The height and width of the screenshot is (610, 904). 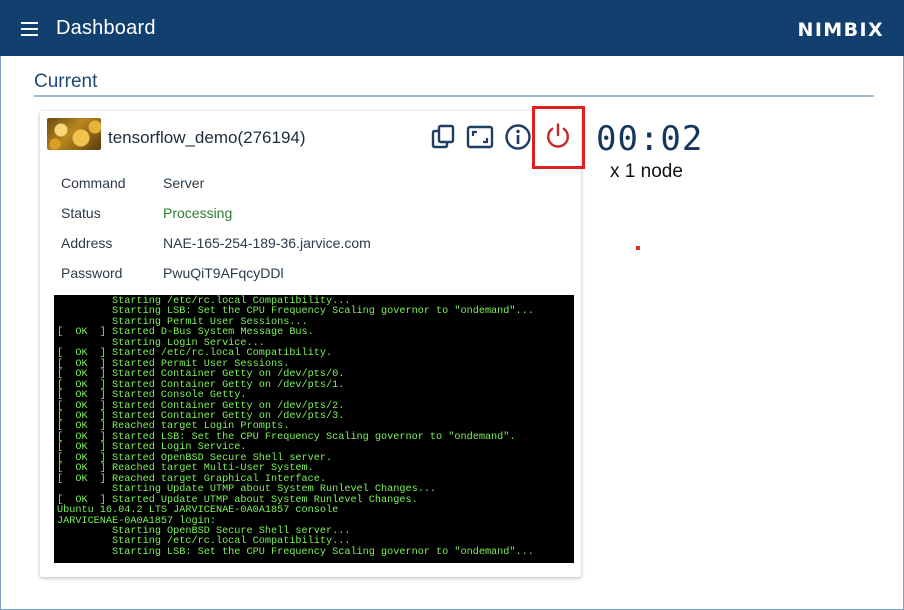 What do you see at coordinates (152, 396) in the screenshot?
I see `console-line: [ OK ] Started Console Getty.` at bounding box center [152, 396].